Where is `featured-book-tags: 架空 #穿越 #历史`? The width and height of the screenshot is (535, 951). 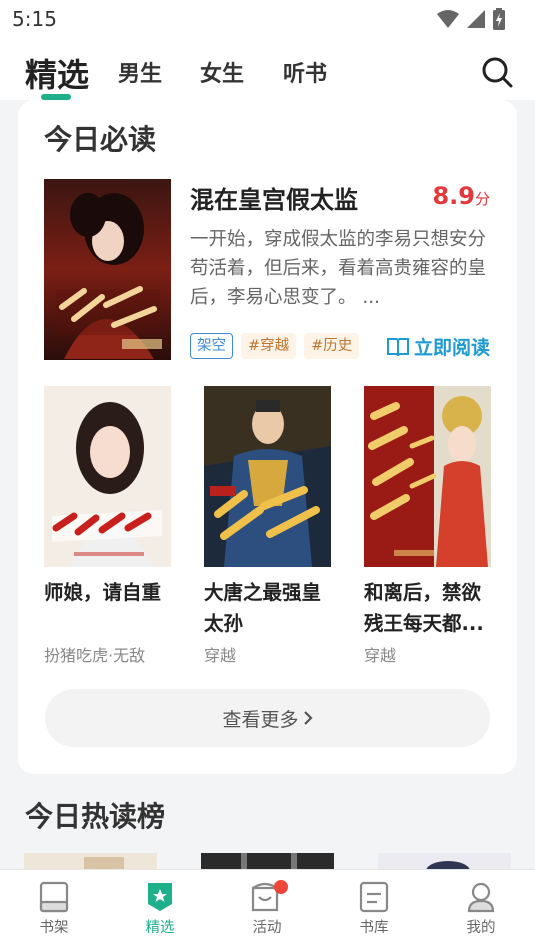
featured-book-tags: 架空 #穿越 #历史 is located at coordinates (275, 346).